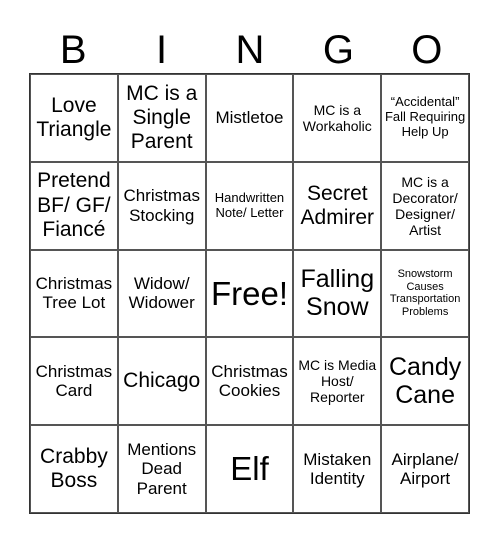 This screenshot has height=544, width=500. I want to click on bingo-cell: Chicago, so click(161, 381).